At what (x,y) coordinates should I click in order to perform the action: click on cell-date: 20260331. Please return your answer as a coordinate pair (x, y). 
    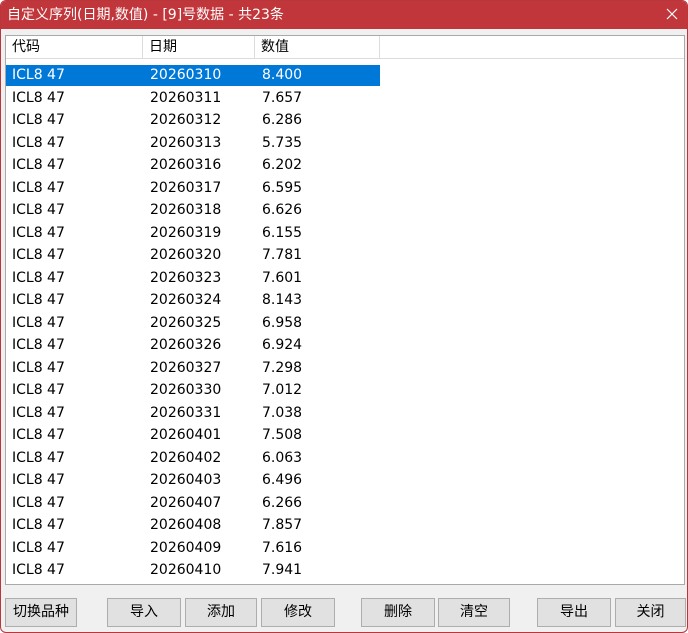
    Looking at the image, I should click on (186, 412).